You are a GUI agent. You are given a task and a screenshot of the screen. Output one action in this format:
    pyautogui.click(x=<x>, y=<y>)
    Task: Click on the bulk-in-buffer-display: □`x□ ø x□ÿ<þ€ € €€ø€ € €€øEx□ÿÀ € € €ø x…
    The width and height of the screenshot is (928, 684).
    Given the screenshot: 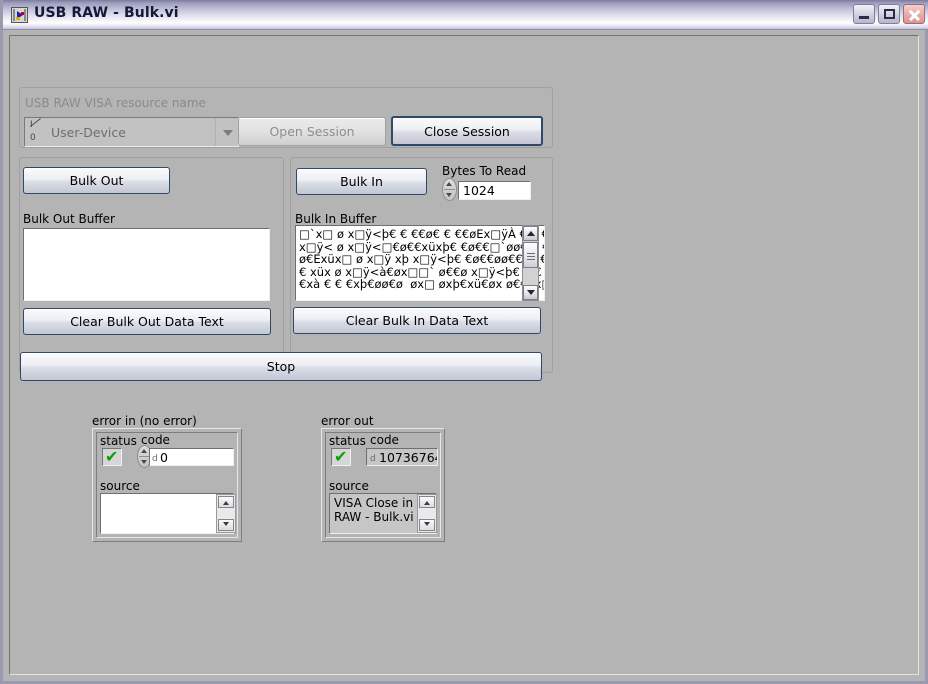 What is the action you would take?
    pyautogui.click(x=420, y=263)
    